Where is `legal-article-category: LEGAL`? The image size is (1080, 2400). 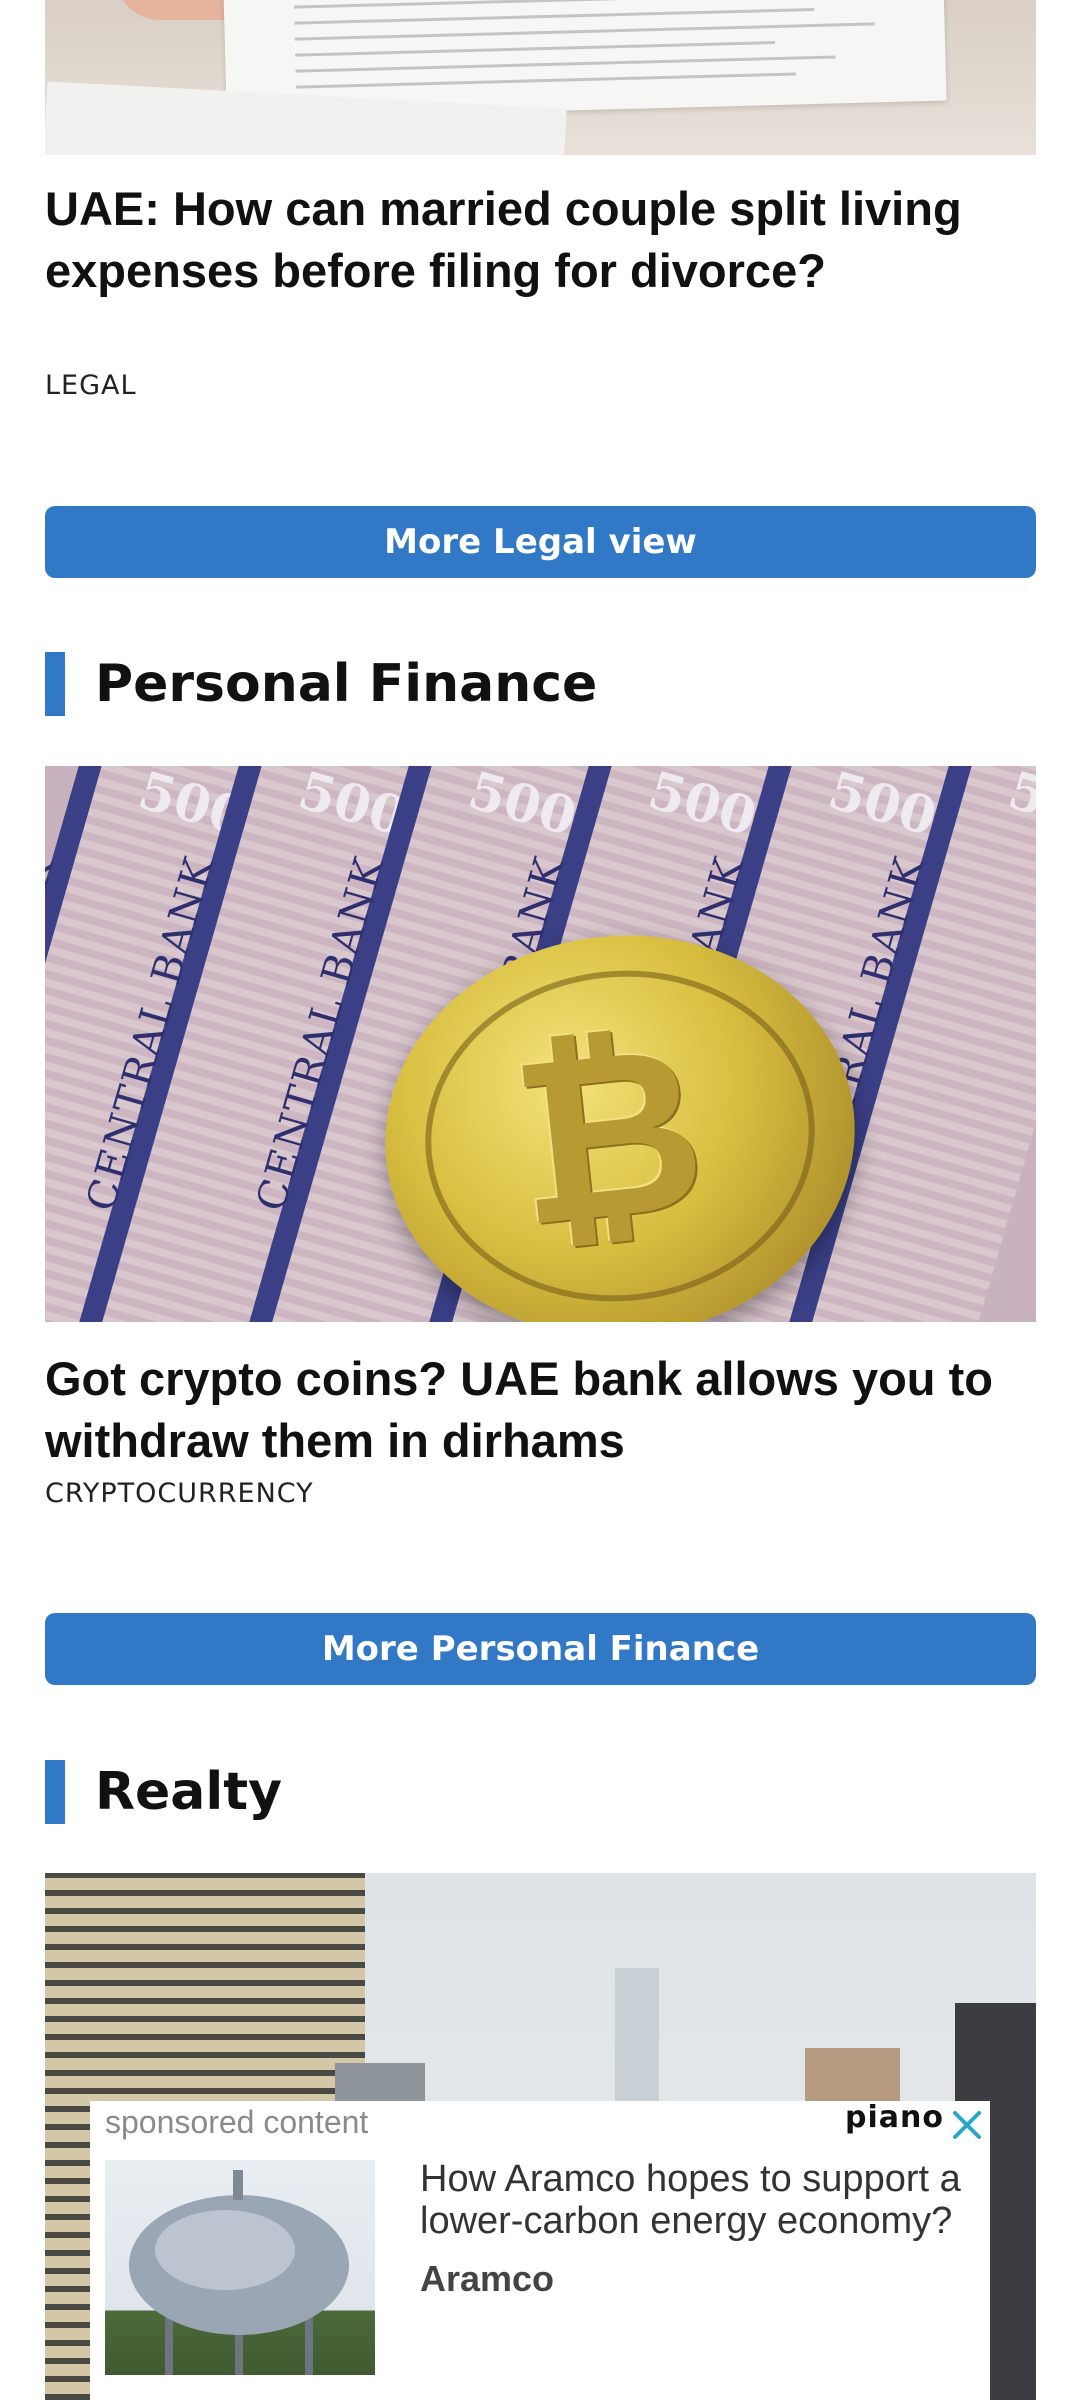 legal-article-category: LEGAL is located at coordinates (91, 385).